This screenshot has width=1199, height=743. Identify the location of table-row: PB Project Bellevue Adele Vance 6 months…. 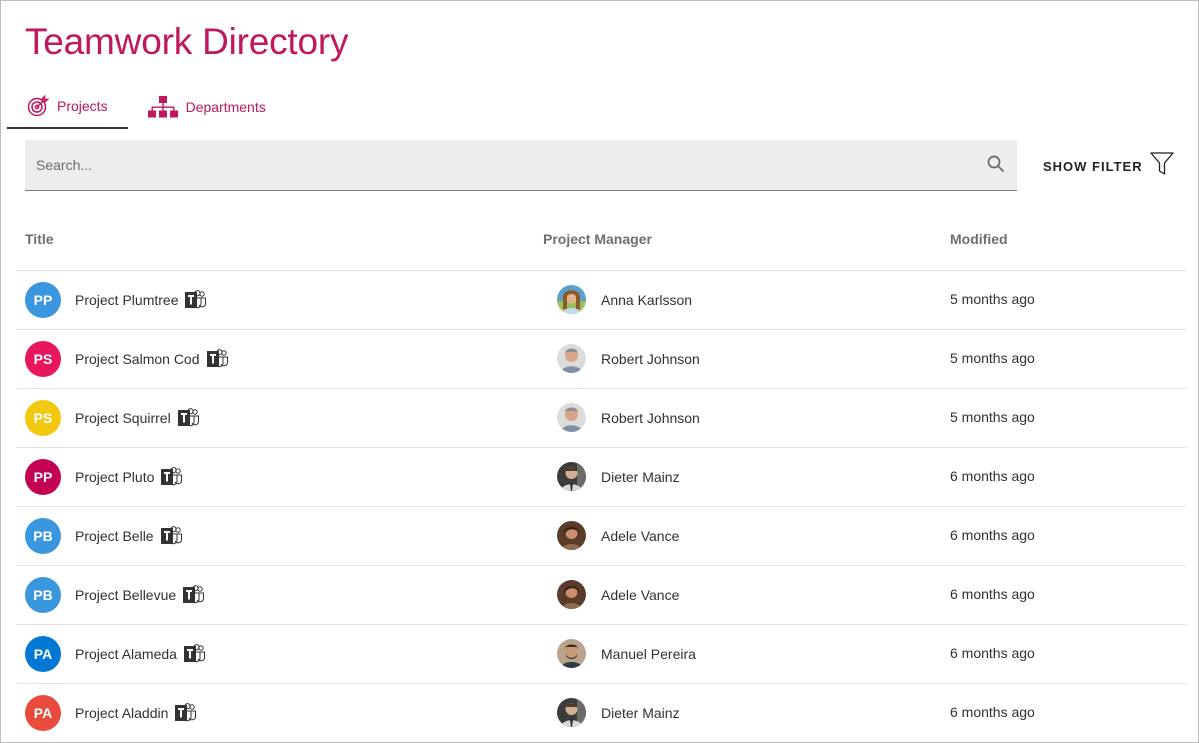
(601, 595).